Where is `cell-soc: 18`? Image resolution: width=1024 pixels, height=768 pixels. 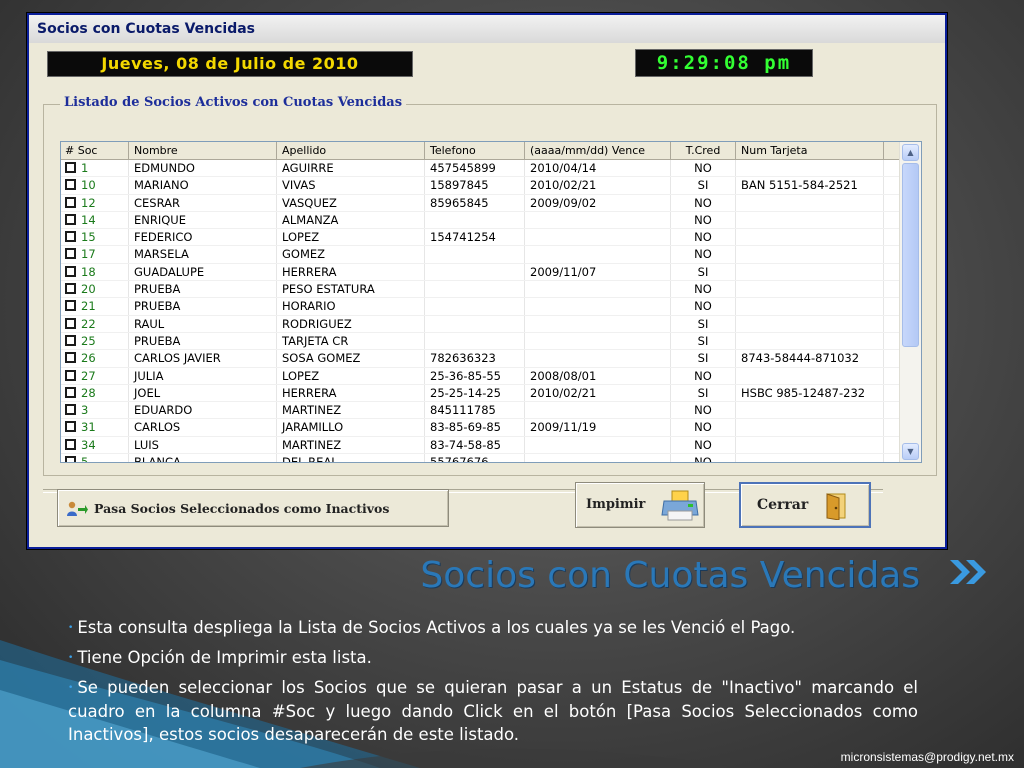
cell-soc: 18 is located at coordinates (95, 272).